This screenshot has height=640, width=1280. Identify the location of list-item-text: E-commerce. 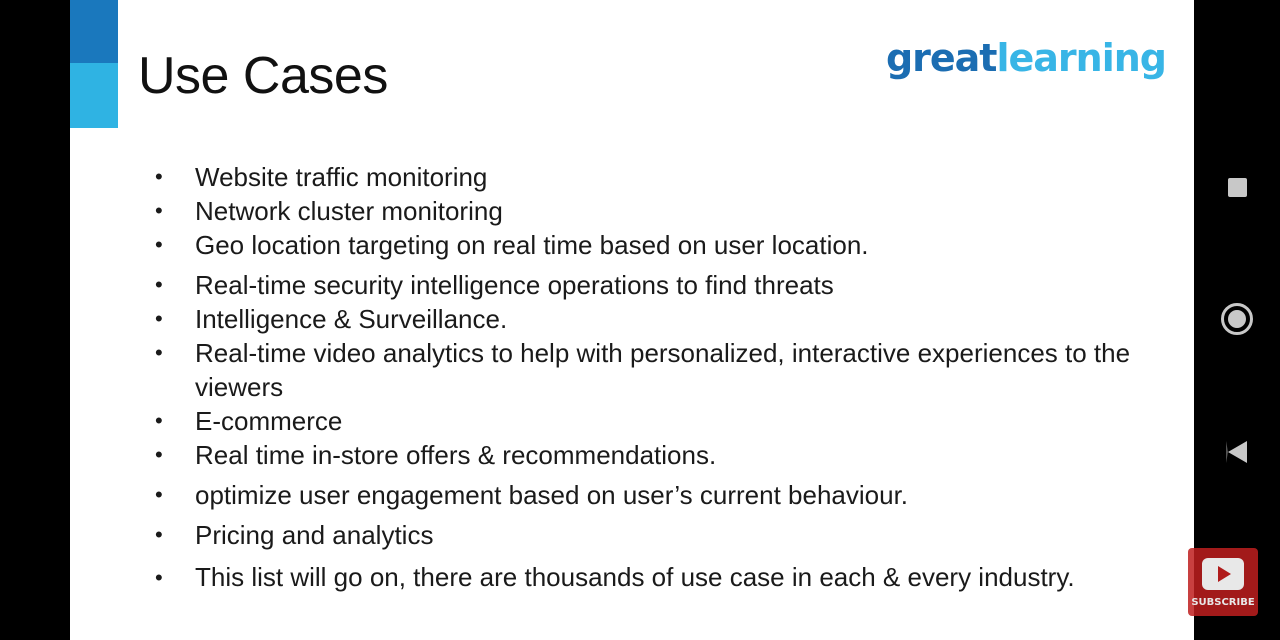
(269, 421).